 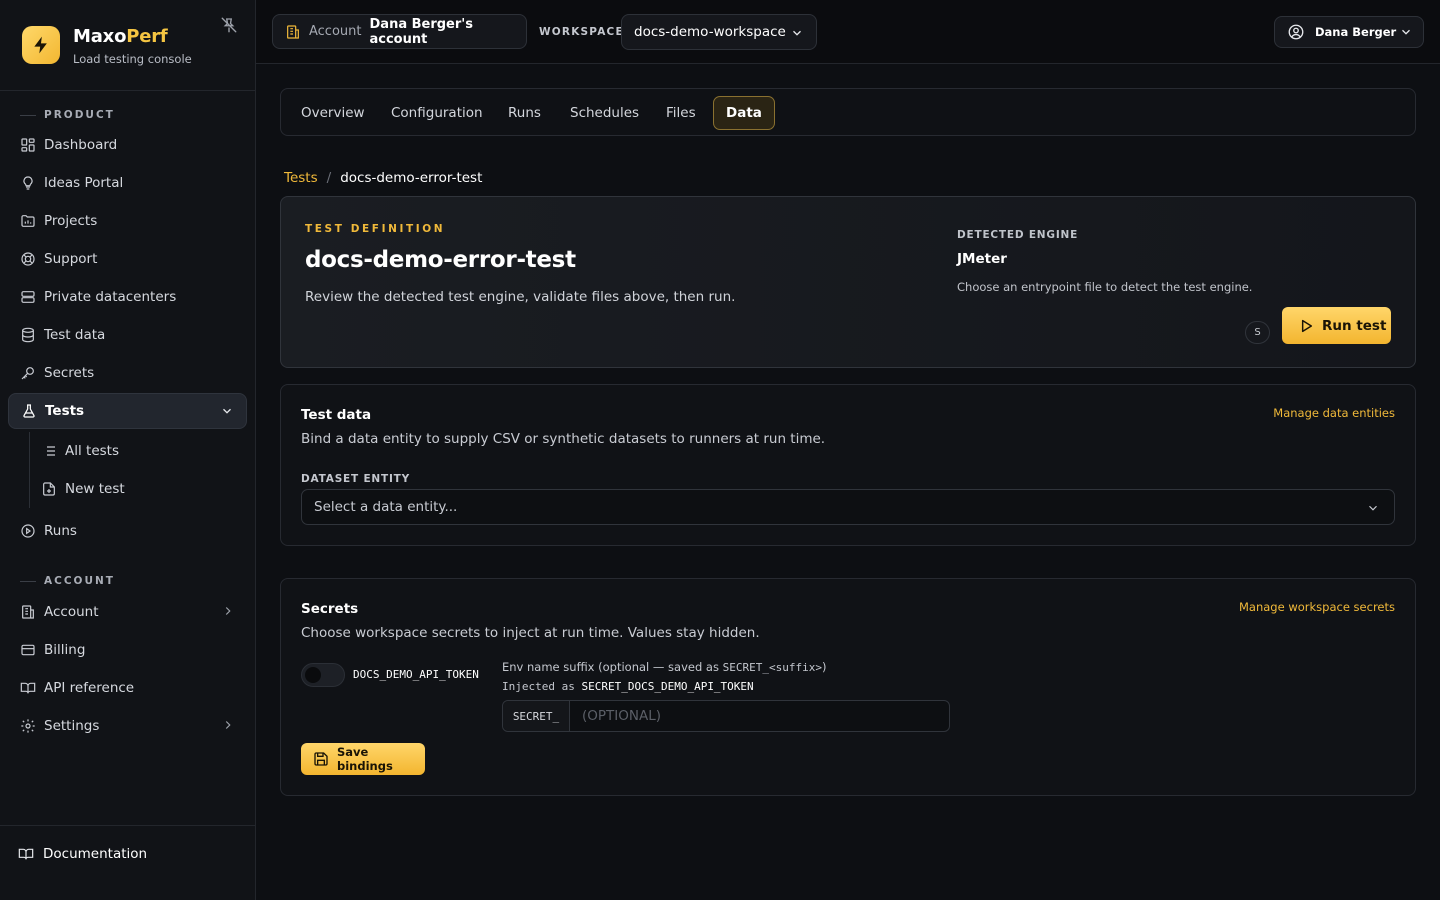 I want to click on workspace-select: docs-demo-workspace, so click(x=719, y=32).